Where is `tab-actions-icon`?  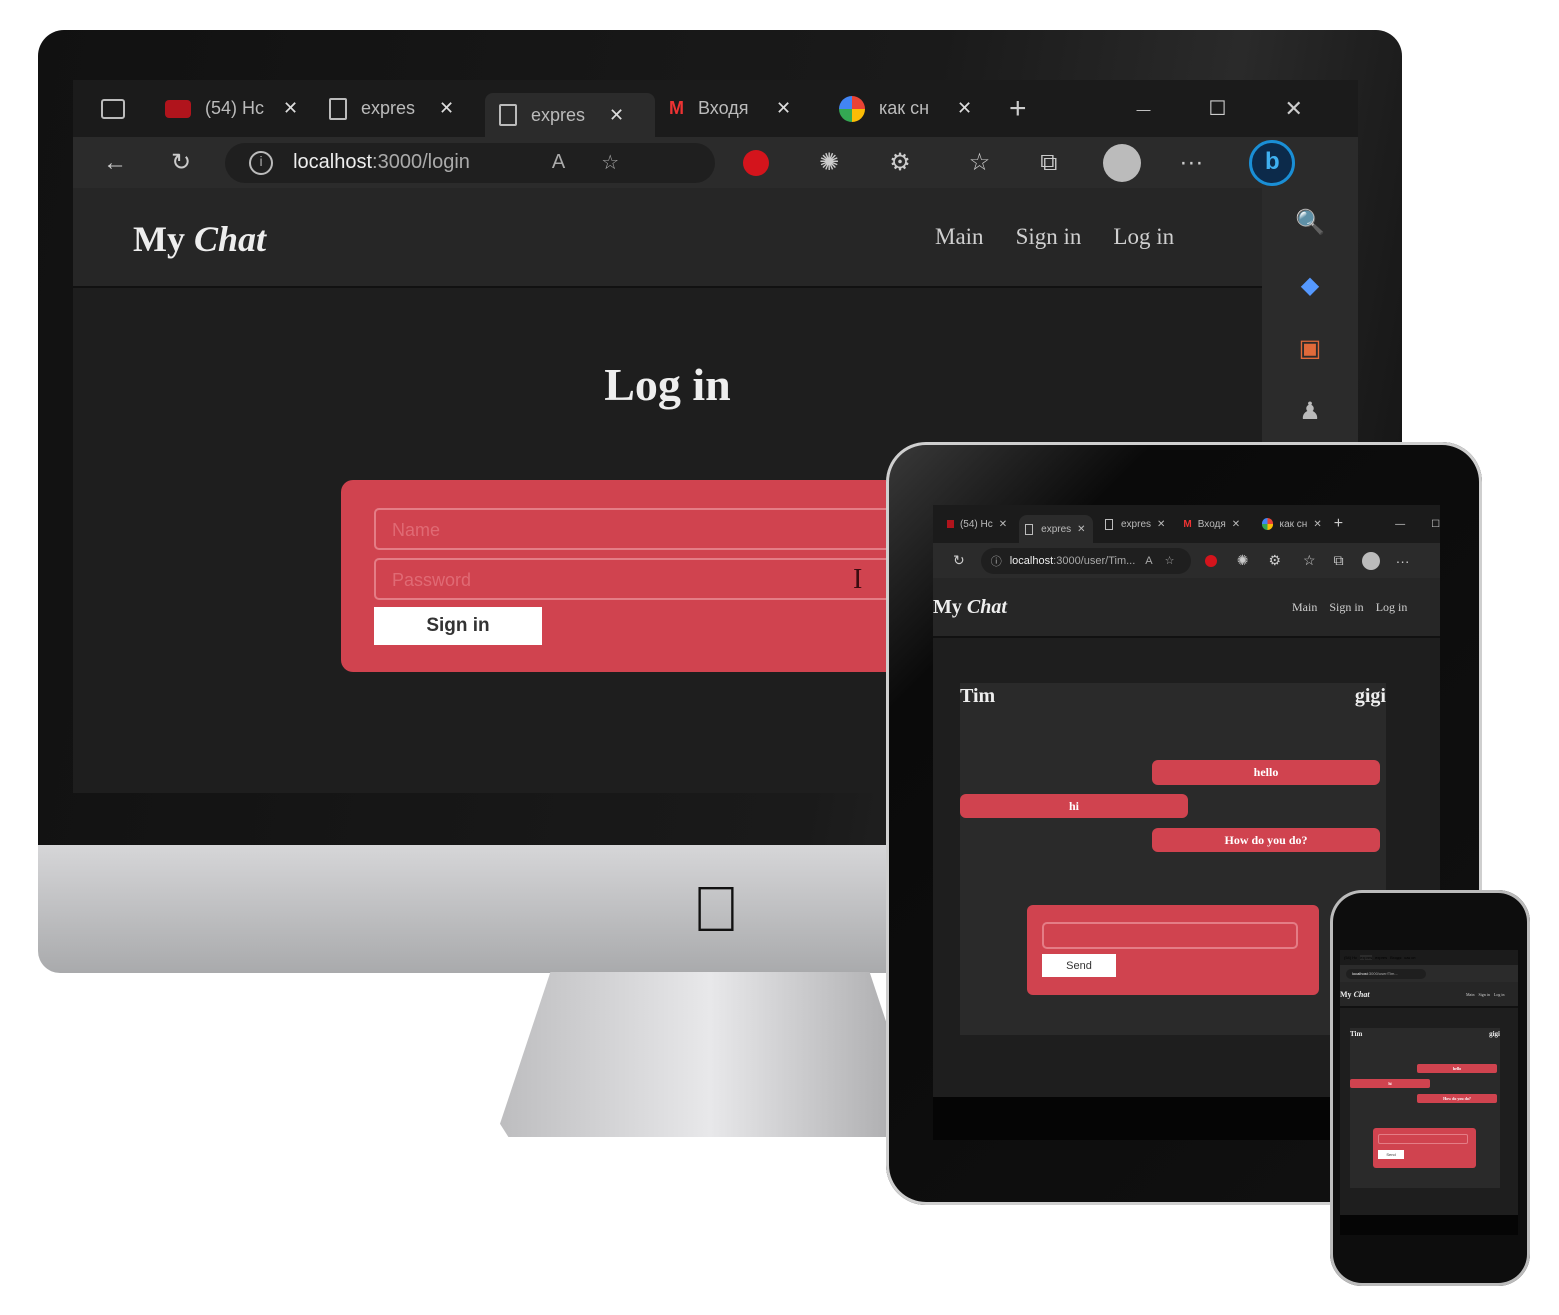
tab-actions-icon is located at coordinates (113, 108).